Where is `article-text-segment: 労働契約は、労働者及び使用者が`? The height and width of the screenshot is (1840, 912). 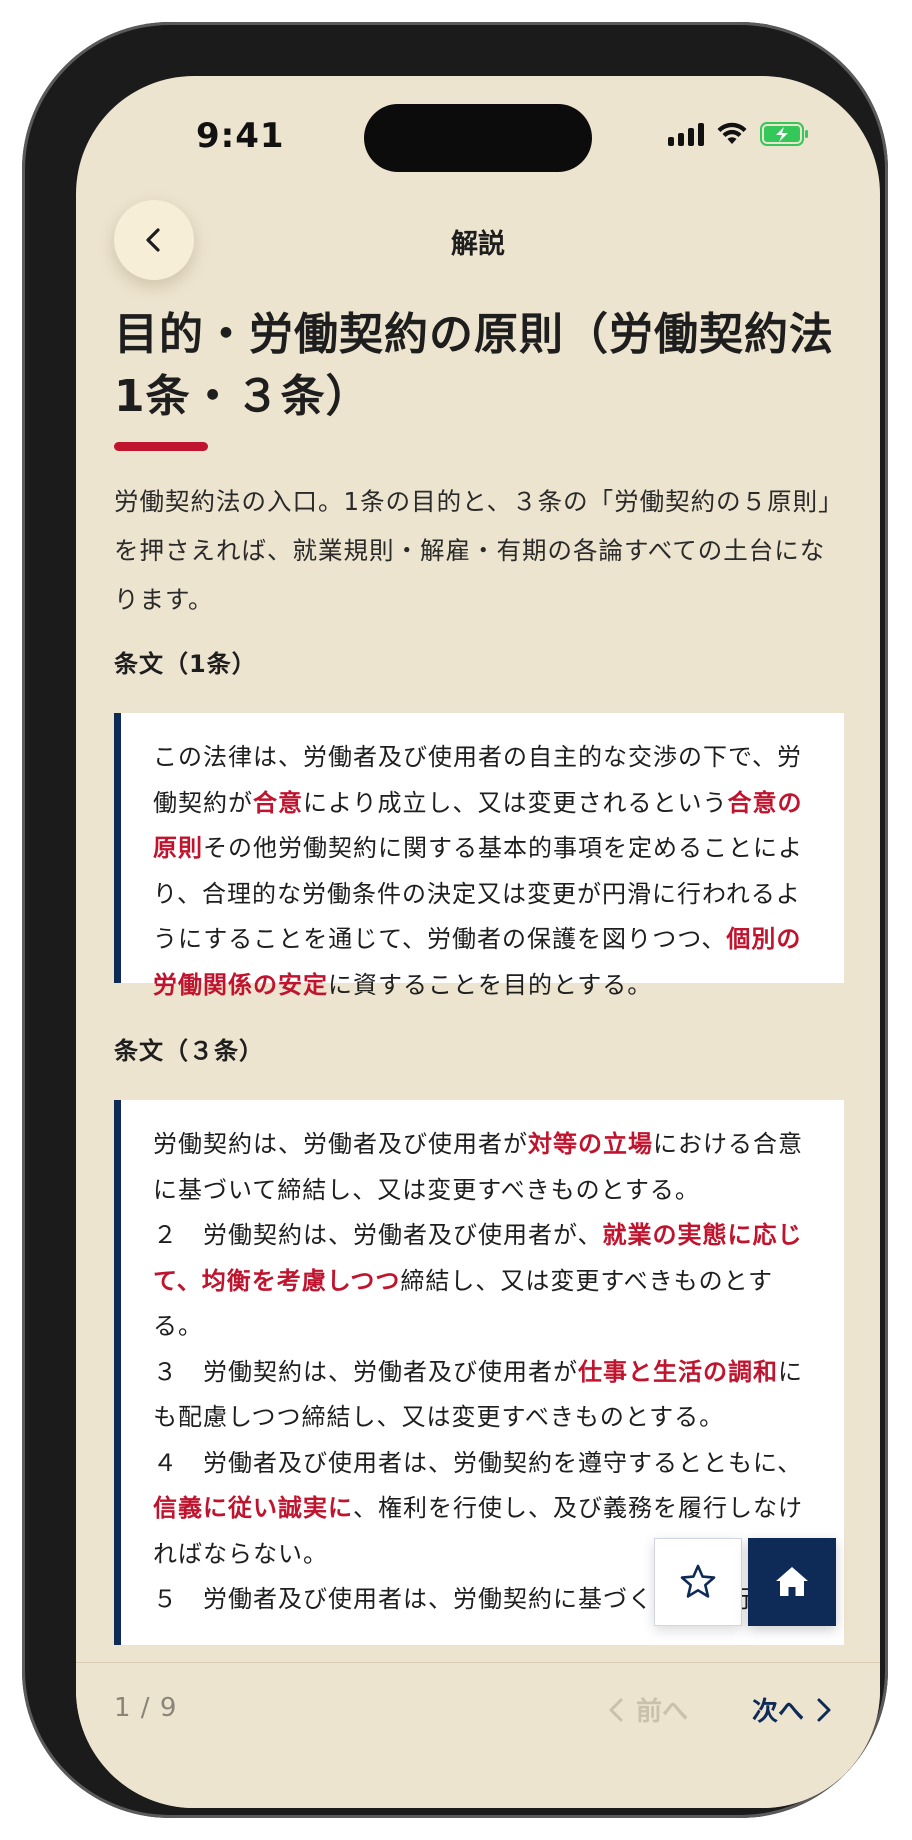
article-text-segment: 労働契約は、労働者及び使用者が is located at coordinates (340, 1144).